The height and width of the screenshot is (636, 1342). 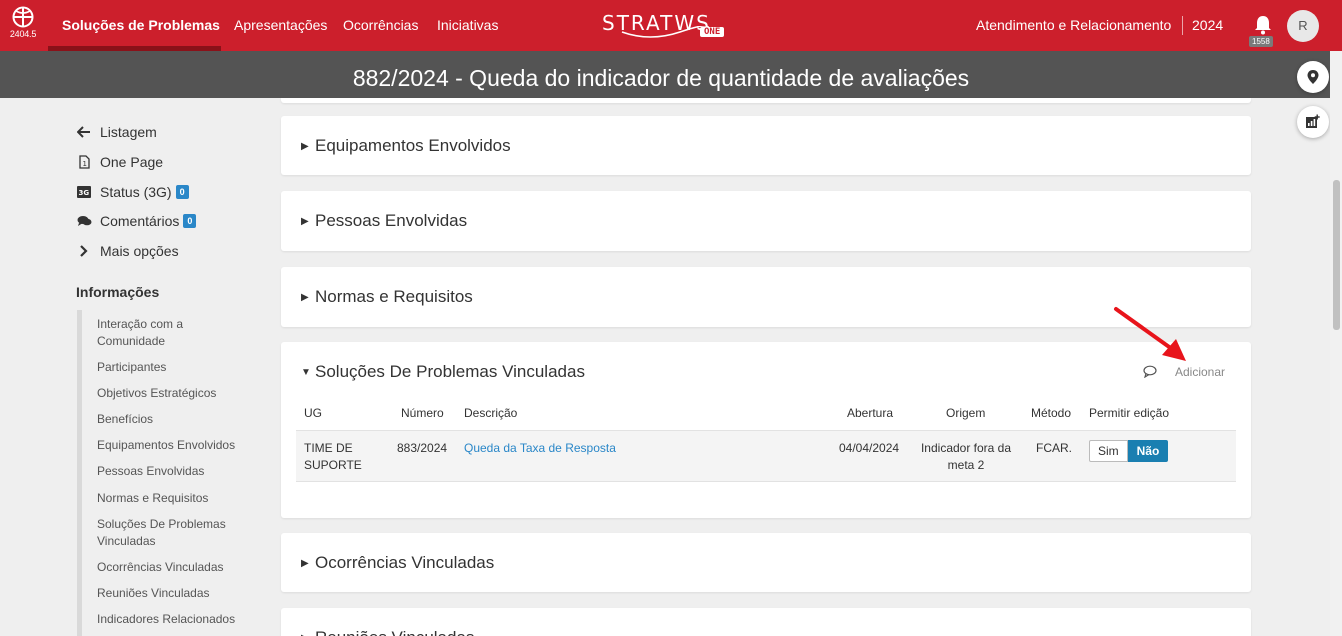 What do you see at coordinates (394, 632) in the screenshot?
I see `section-title: Reuniões Vinculadas` at bounding box center [394, 632].